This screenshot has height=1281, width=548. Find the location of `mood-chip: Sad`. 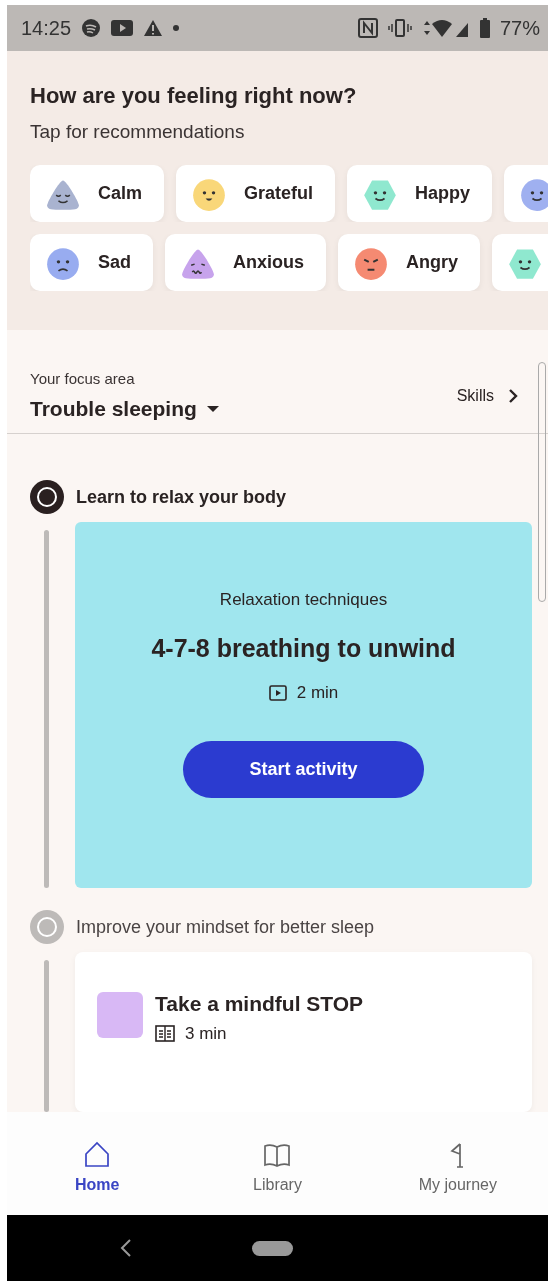

mood-chip: Sad is located at coordinates (91, 262).